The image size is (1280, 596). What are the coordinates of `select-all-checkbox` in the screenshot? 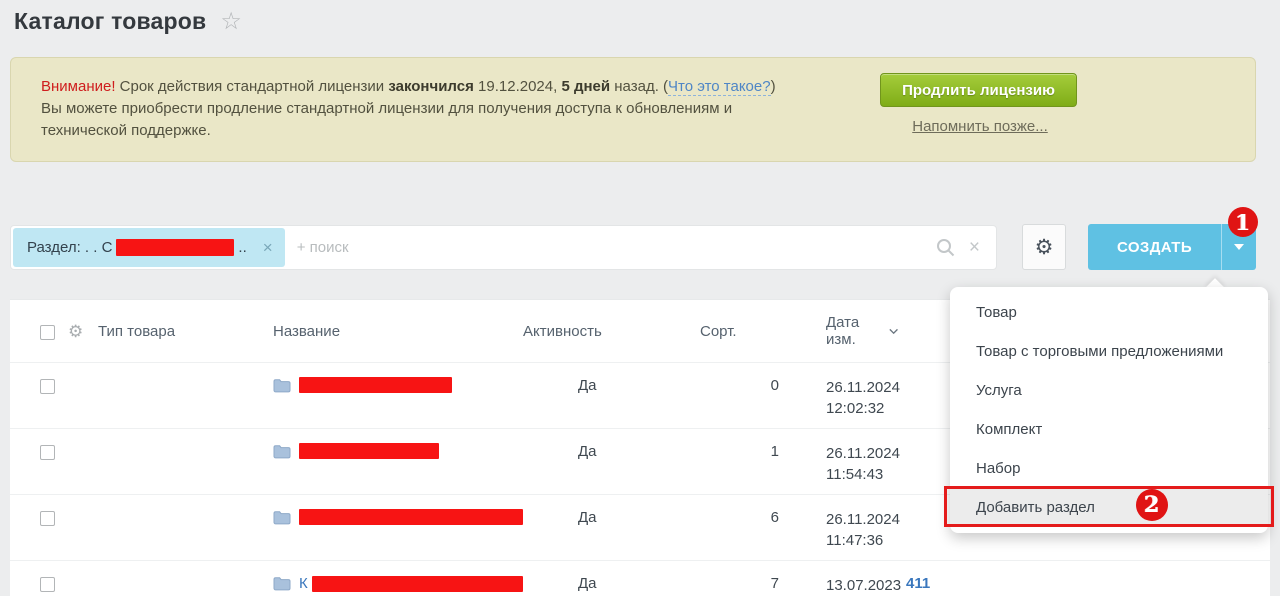 It's located at (47, 332).